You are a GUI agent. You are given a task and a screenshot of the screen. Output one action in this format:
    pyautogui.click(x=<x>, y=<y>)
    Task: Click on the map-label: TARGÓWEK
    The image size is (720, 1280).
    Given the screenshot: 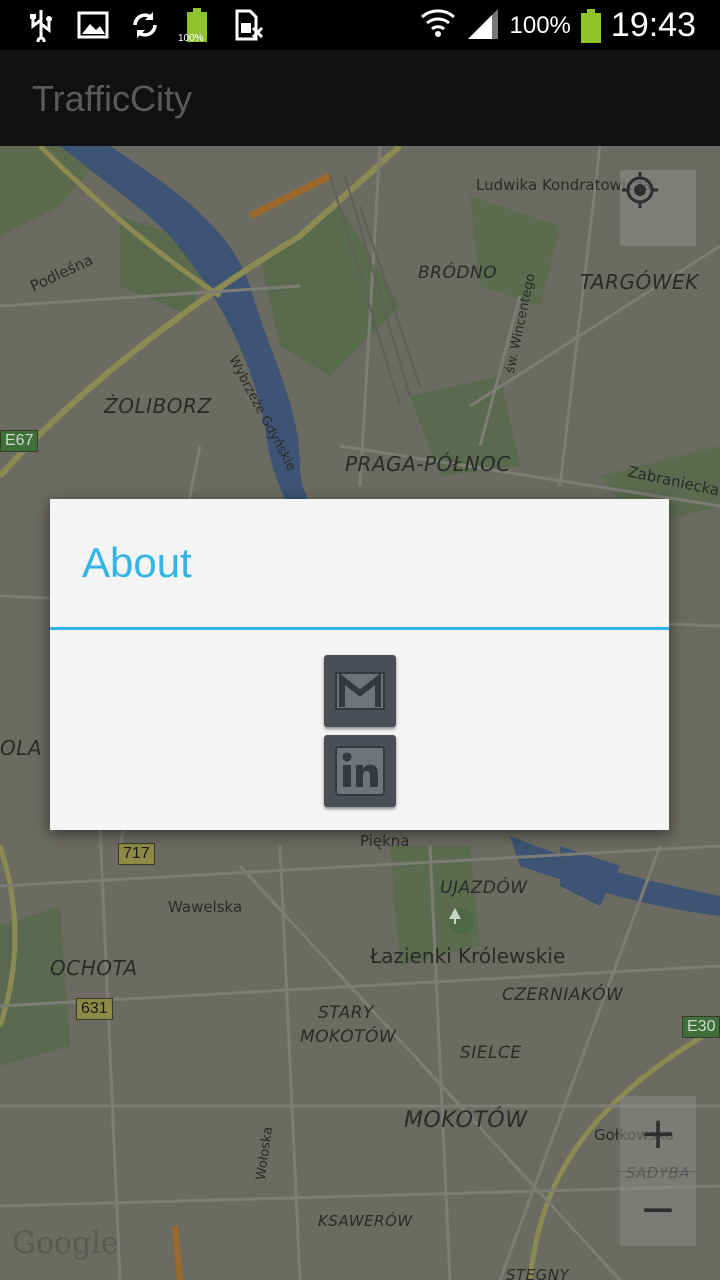 What is the action you would take?
    pyautogui.click(x=639, y=282)
    